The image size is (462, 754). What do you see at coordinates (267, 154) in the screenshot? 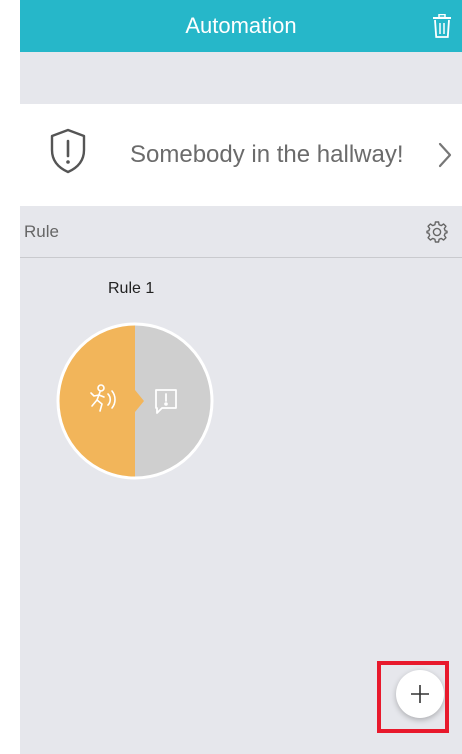
I see `scene-name: Somebody in the hallway!` at bounding box center [267, 154].